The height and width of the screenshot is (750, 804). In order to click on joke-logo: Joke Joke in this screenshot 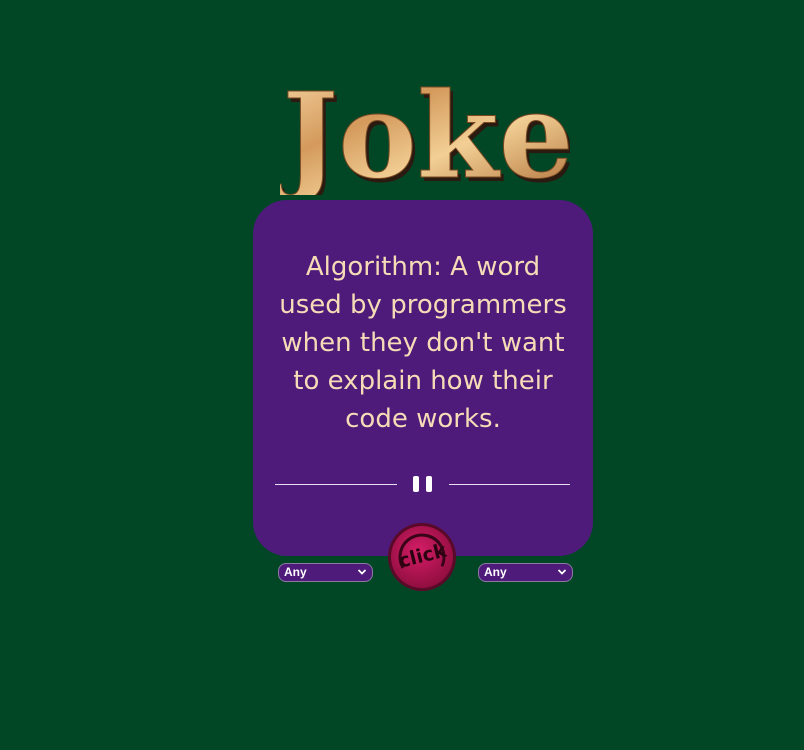, I will do `click(425, 131)`.